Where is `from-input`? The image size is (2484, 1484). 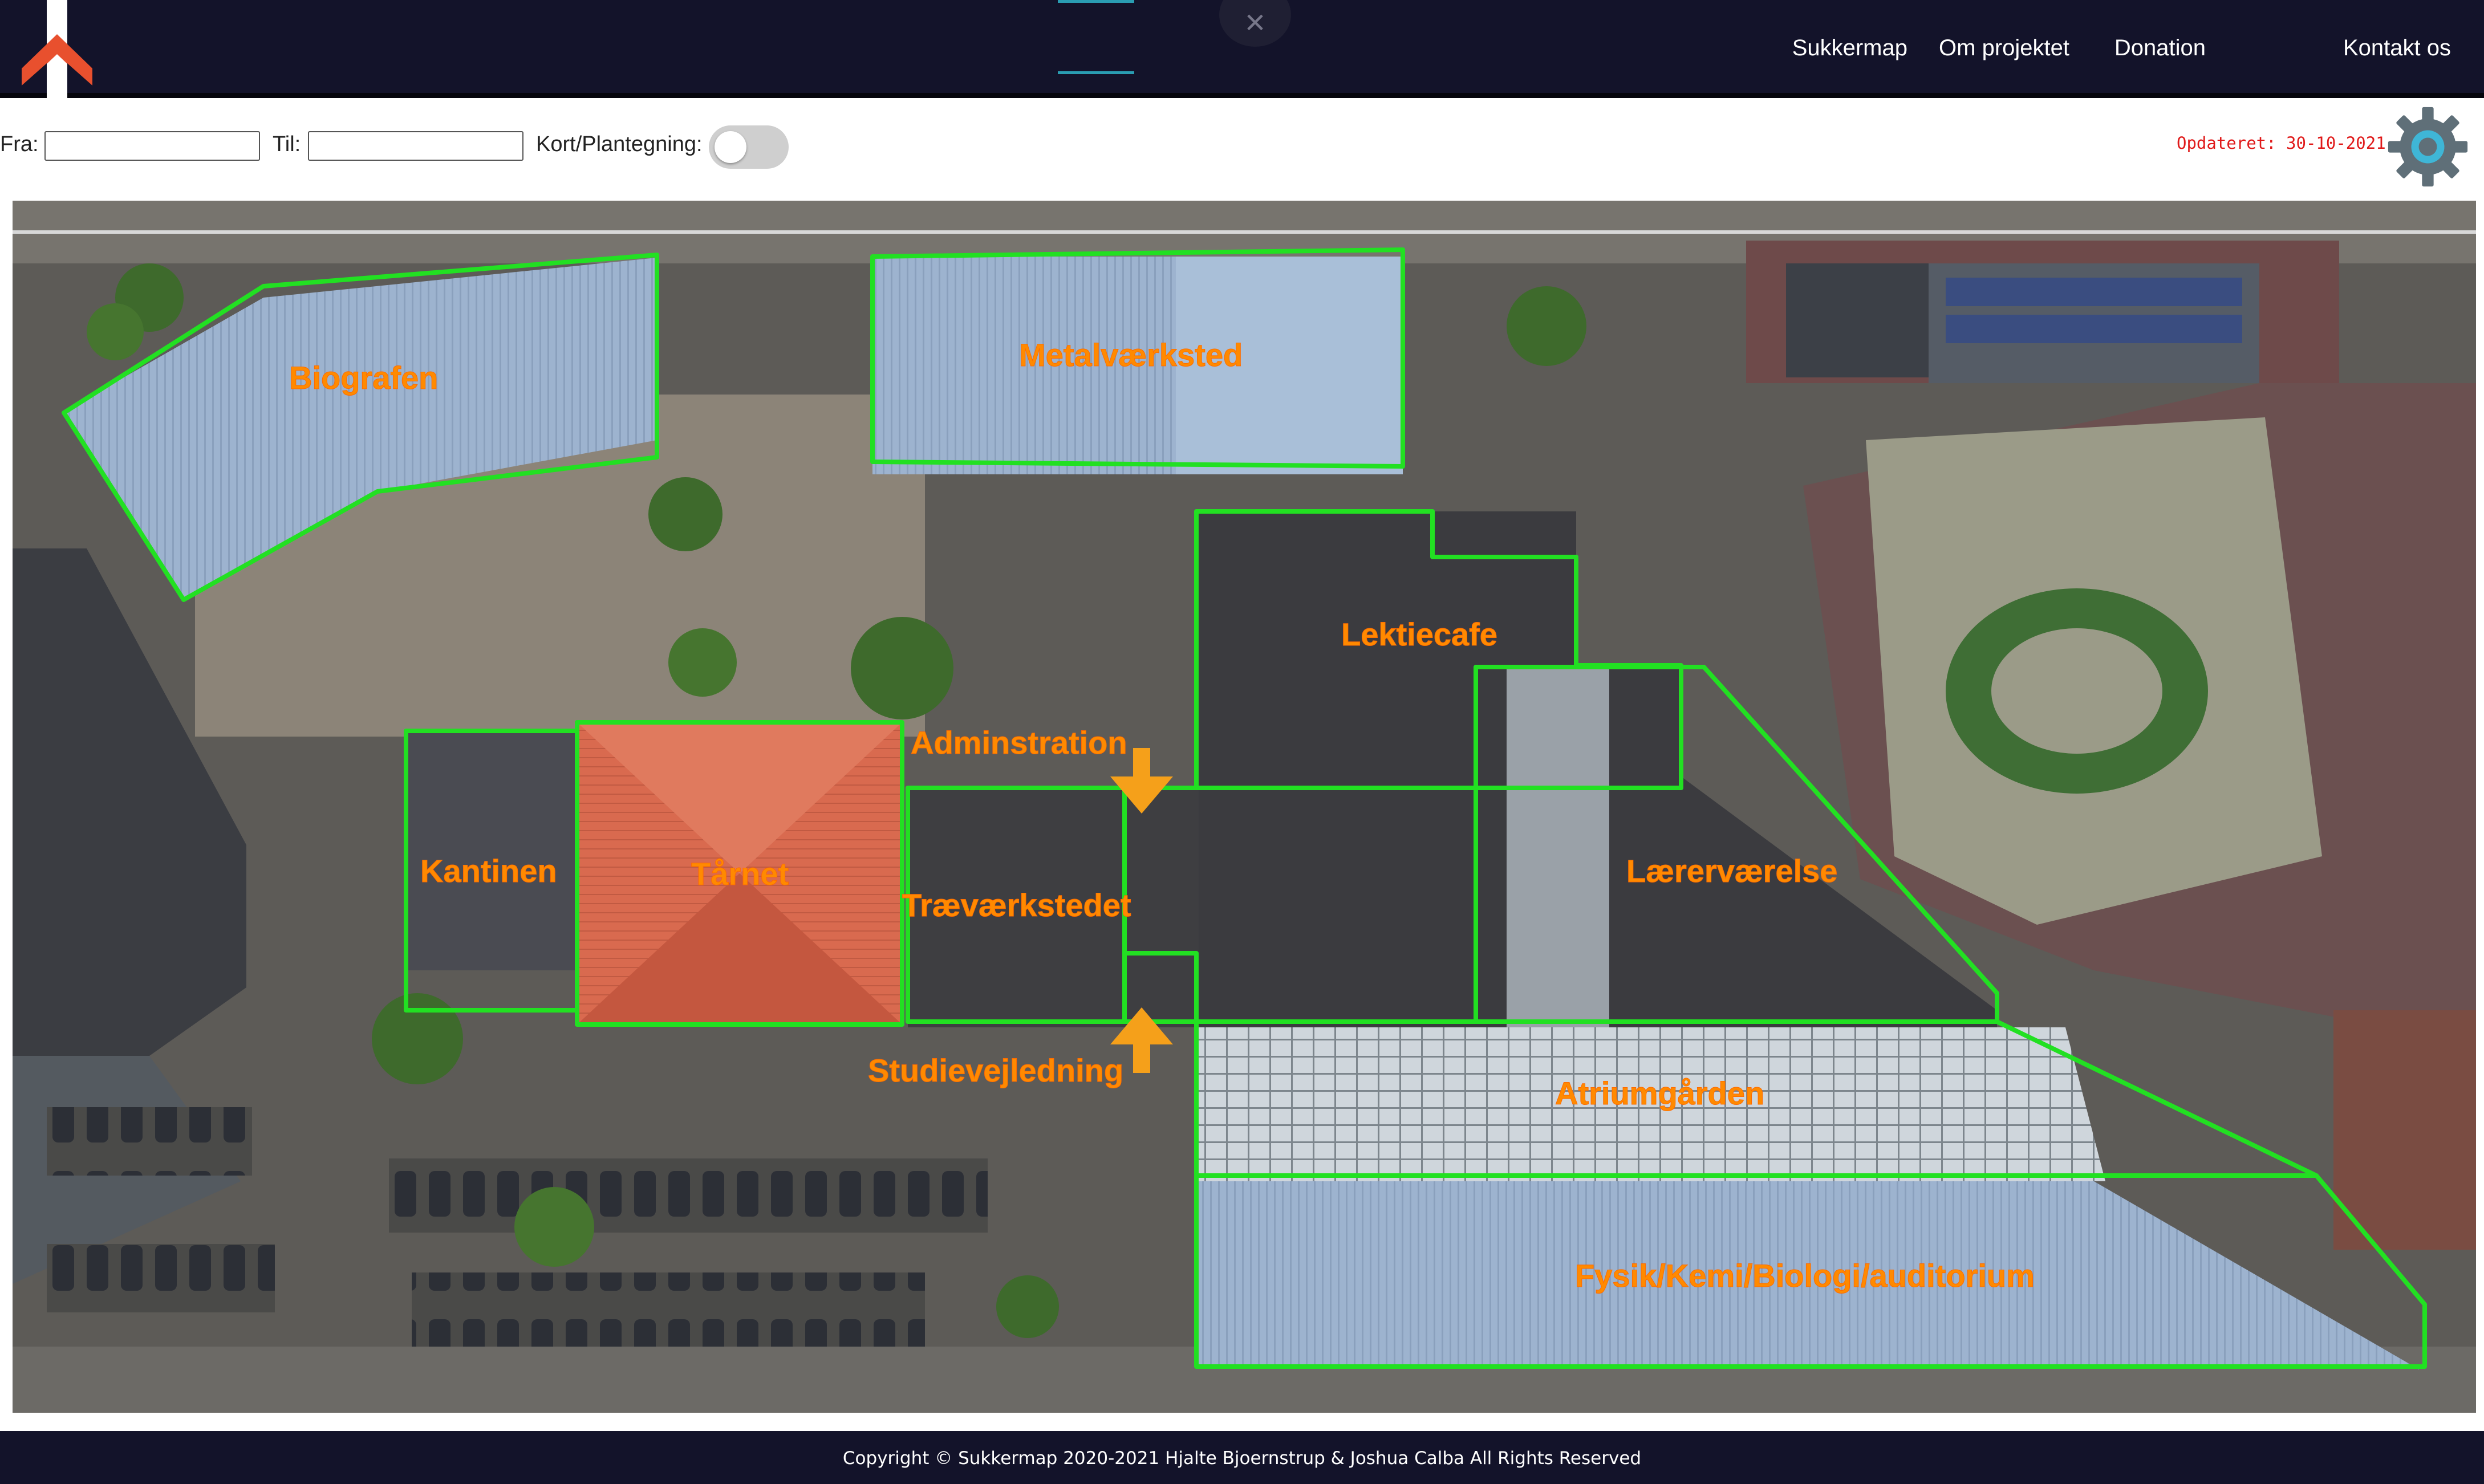 from-input is located at coordinates (152, 146).